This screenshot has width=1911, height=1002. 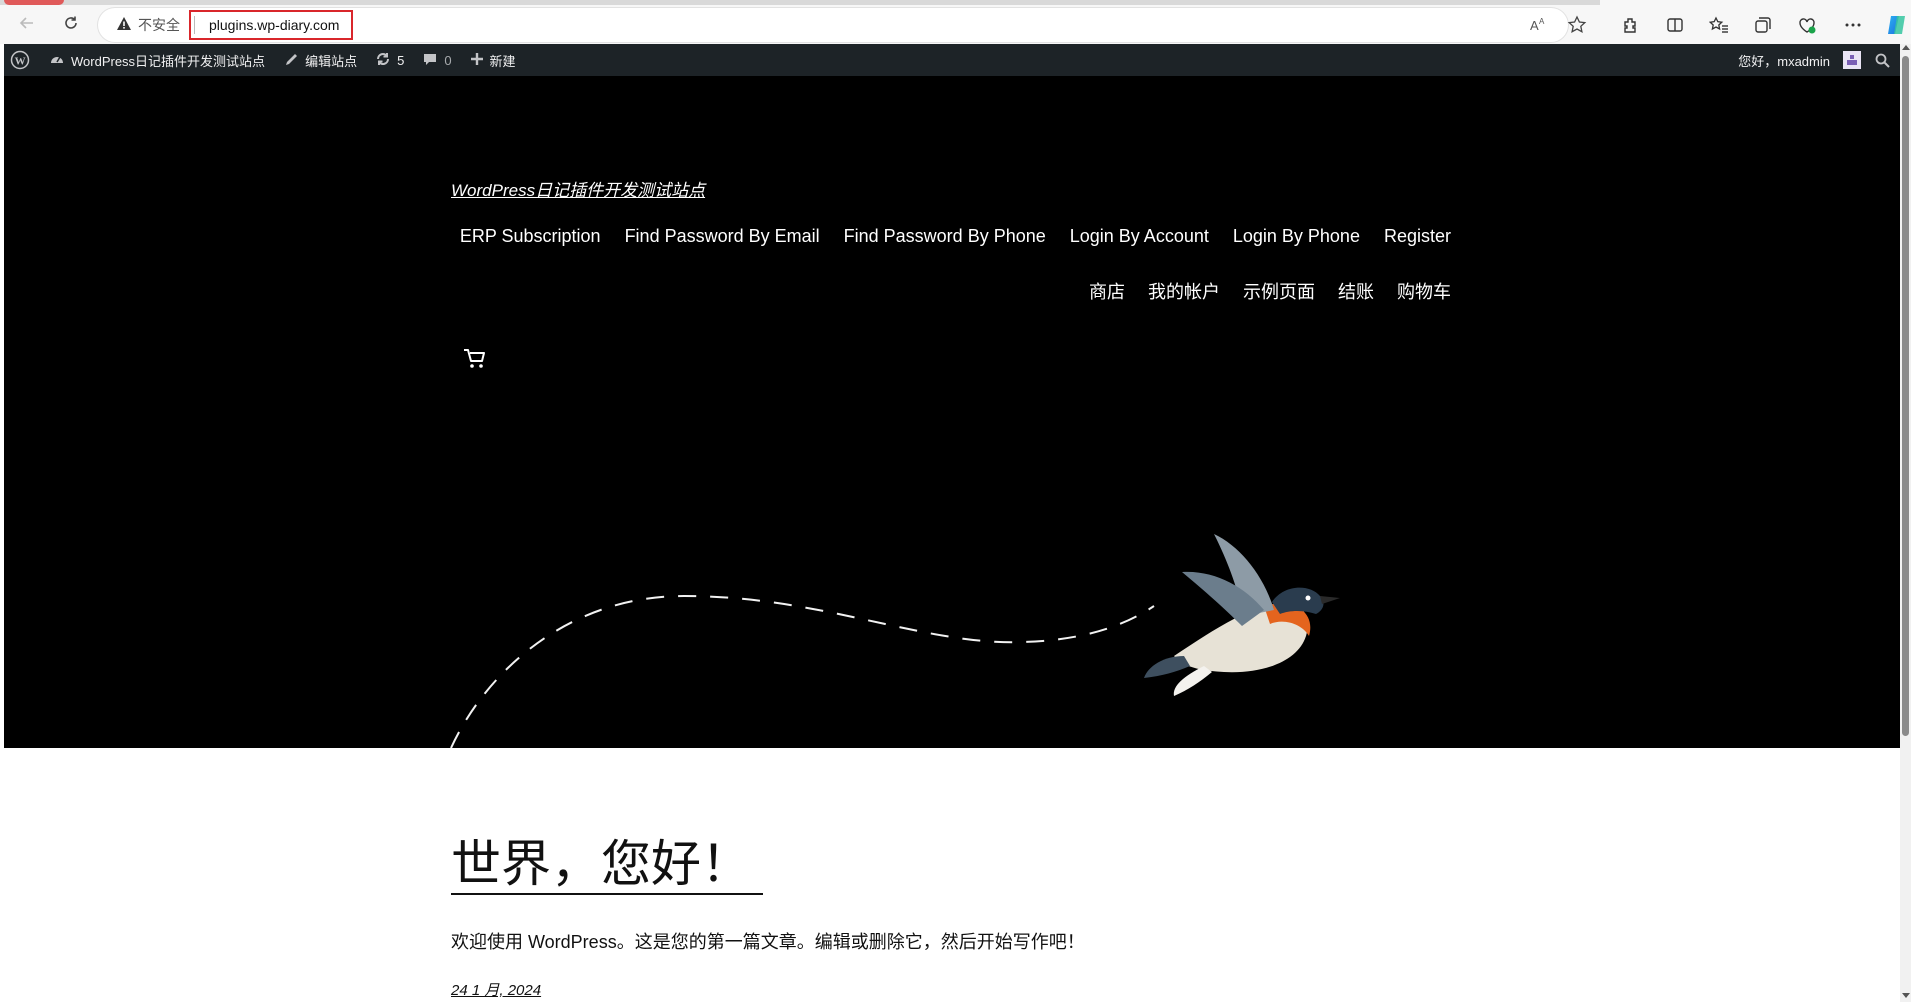 I want to click on post-title-link: 世界，您好！, so click(x=607, y=865).